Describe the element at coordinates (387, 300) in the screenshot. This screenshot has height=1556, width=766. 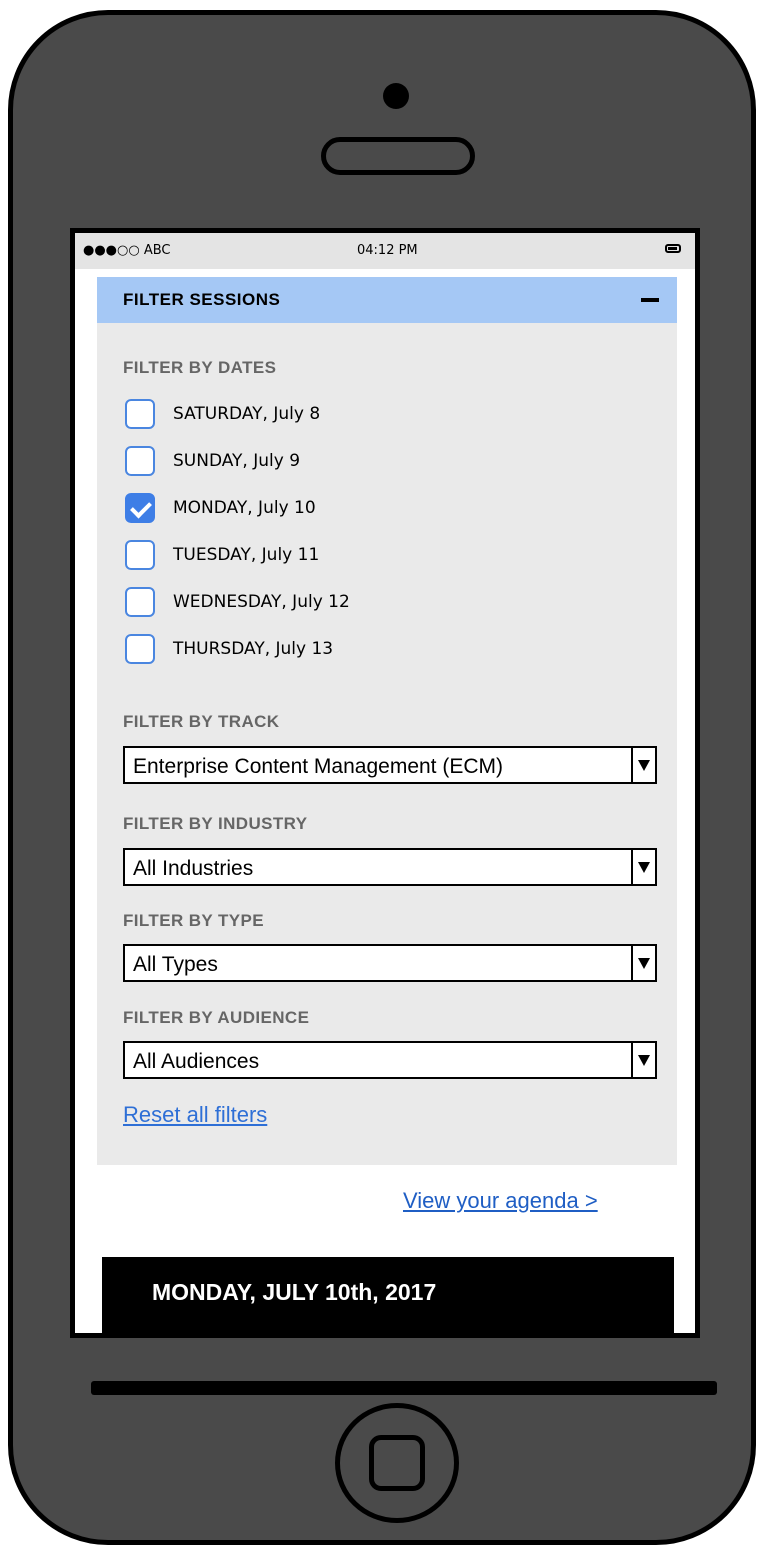
I see `filter-header: FILTER SESSIONS` at that location.